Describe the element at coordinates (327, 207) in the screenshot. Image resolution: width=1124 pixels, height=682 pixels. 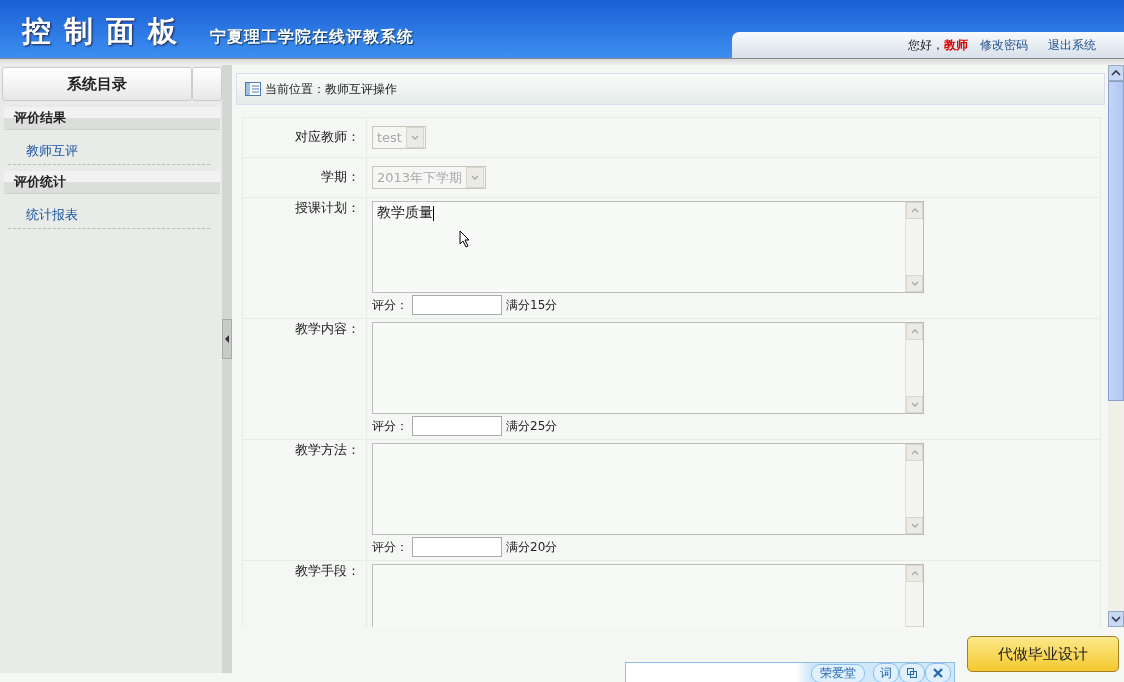
I see `field-label: 授课计划：` at that location.